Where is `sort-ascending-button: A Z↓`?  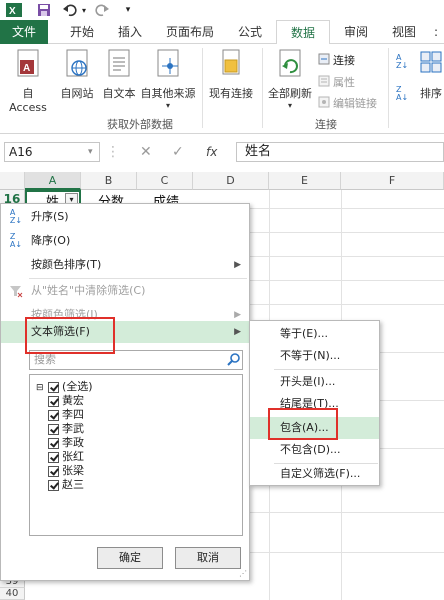
sort-ascending-button: A Z↓ is located at coordinates (402, 62).